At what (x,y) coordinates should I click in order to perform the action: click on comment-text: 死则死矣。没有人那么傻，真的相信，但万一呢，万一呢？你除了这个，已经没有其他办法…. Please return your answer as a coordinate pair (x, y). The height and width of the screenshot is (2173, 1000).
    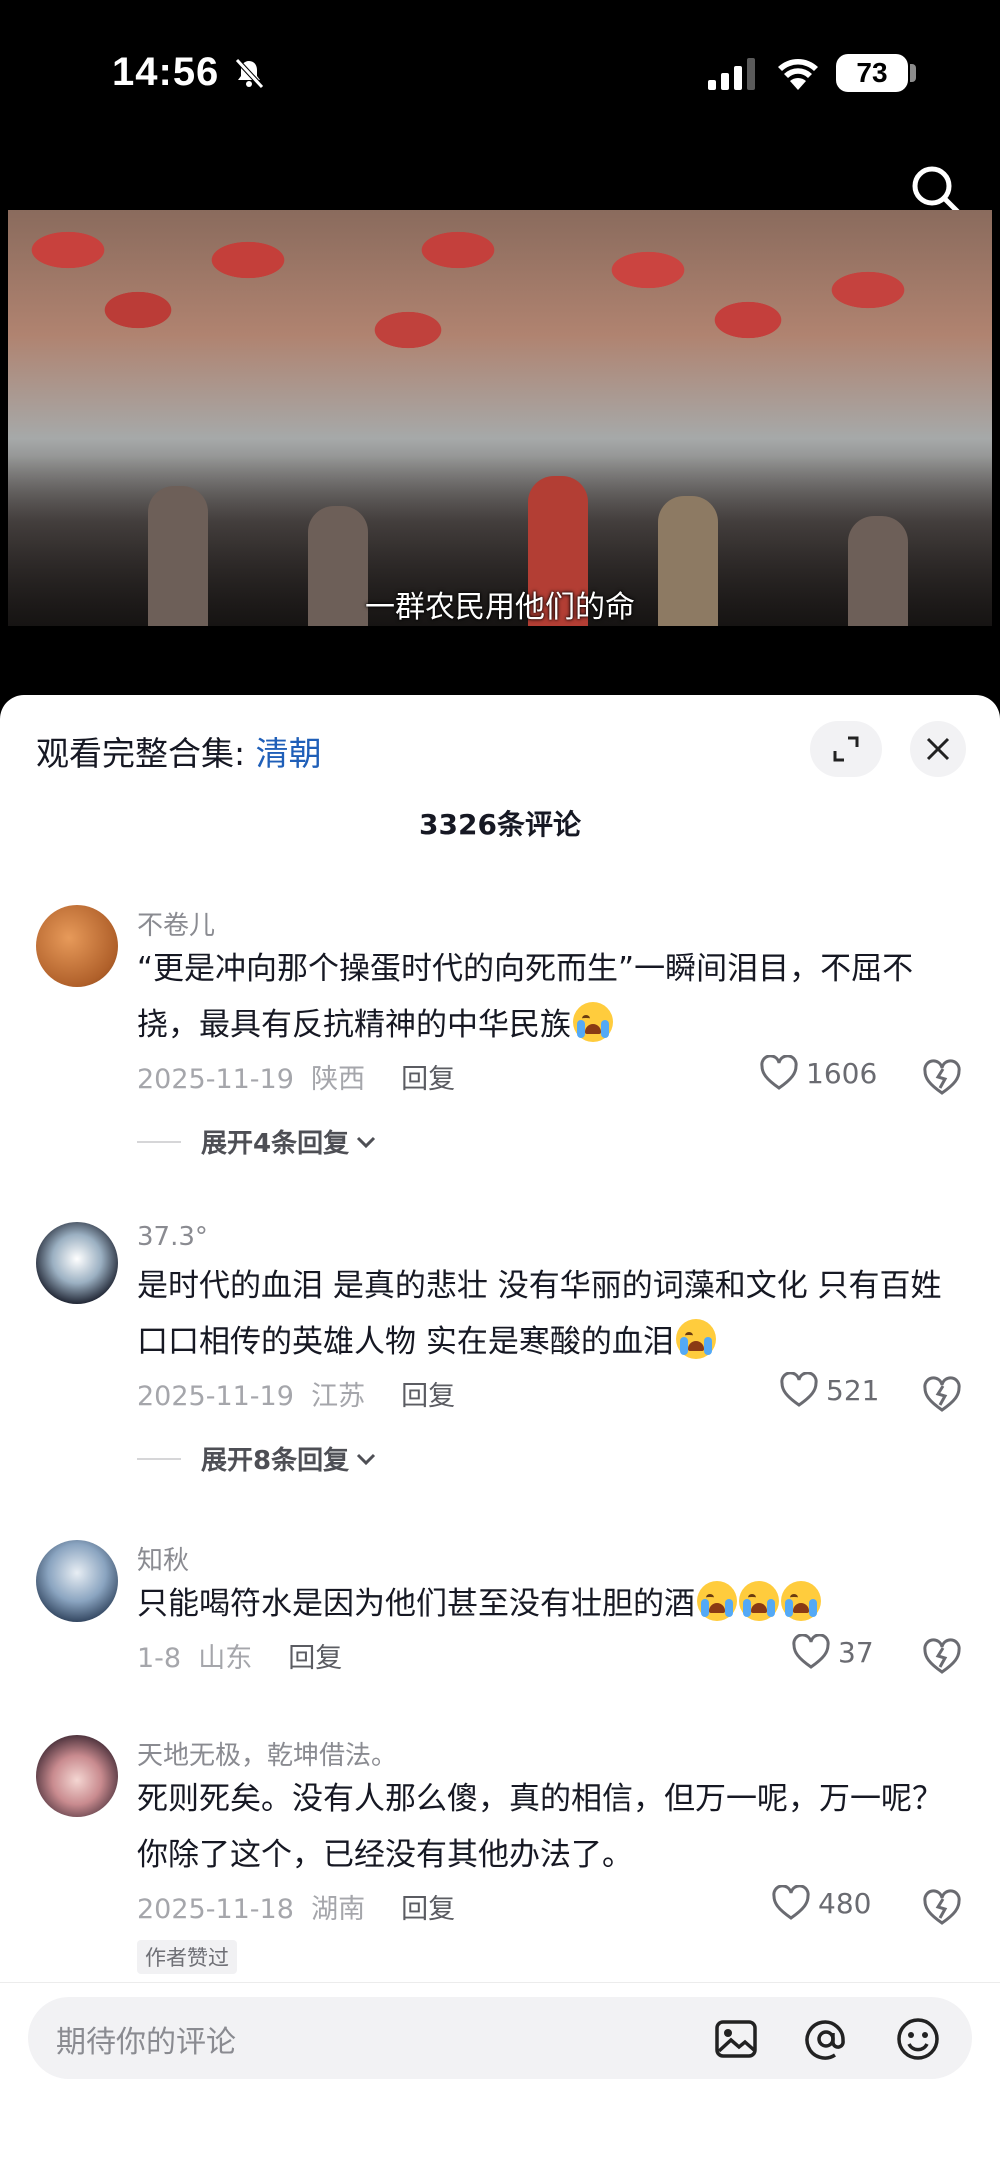
    Looking at the image, I should click on (547, 1827).